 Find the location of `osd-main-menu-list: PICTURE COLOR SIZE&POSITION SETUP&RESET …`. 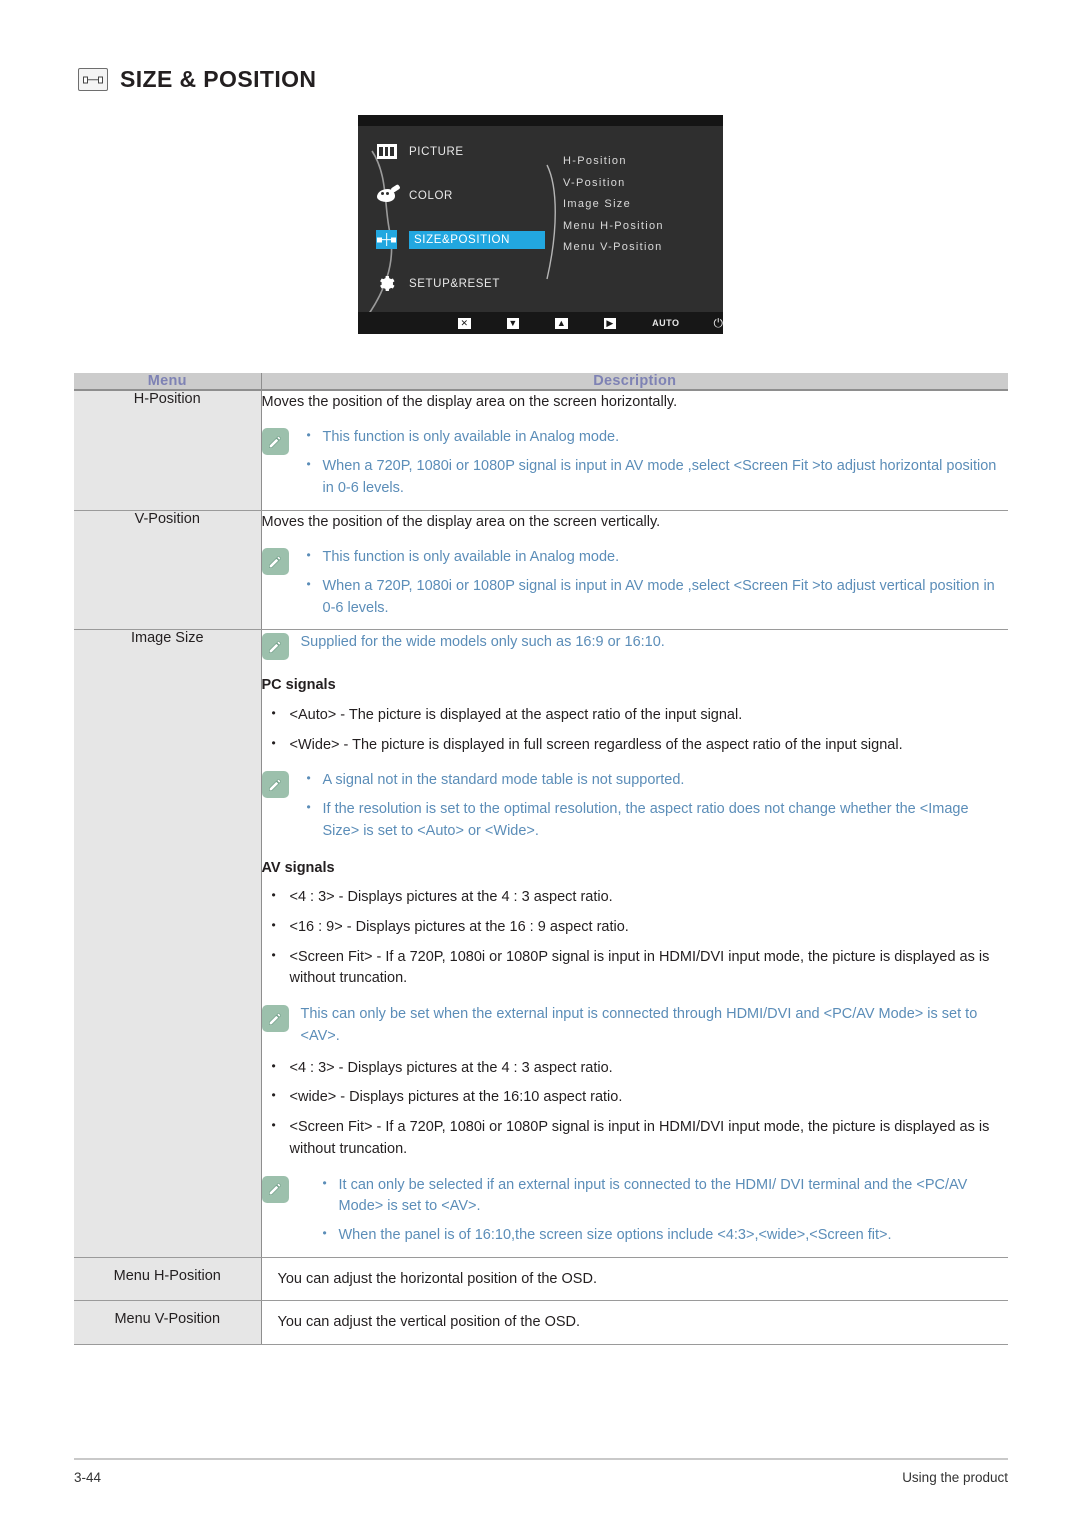

osd-main-menu-list: PICTURE COLOR SIZE&POSITION SETUP&RESET … is located at coordinates (476, 235).